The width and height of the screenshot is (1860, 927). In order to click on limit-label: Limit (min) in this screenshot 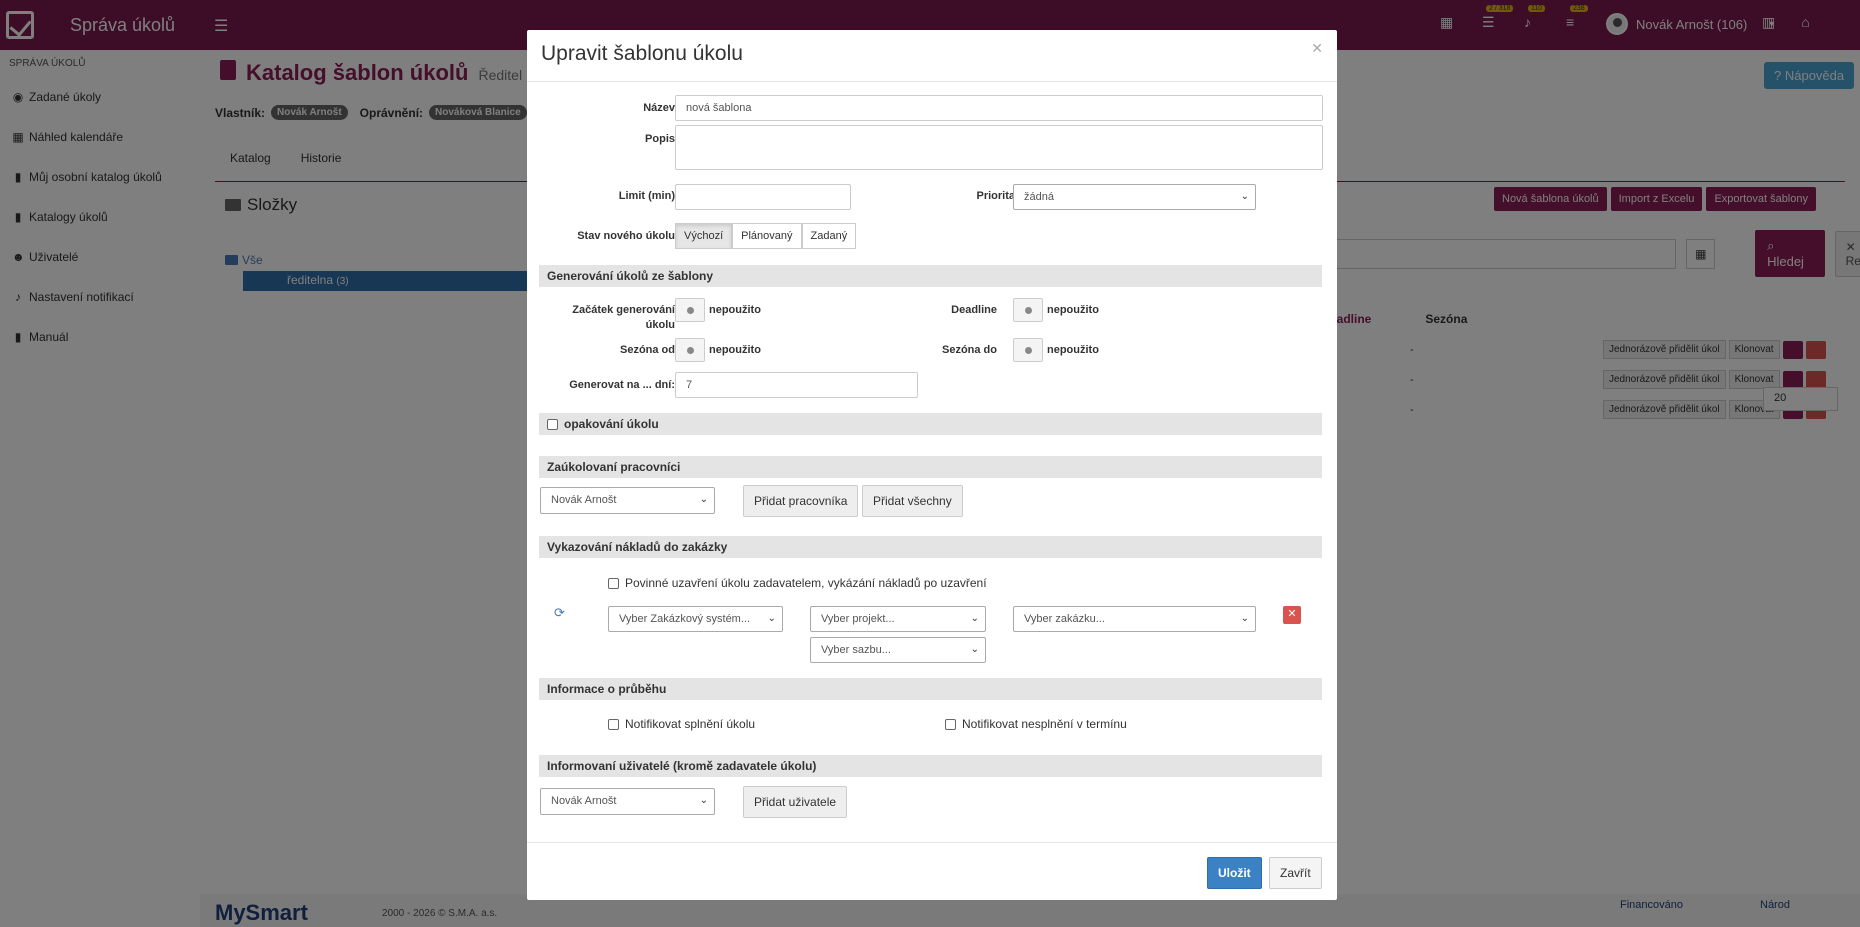, I will do `click(646, 196)`.